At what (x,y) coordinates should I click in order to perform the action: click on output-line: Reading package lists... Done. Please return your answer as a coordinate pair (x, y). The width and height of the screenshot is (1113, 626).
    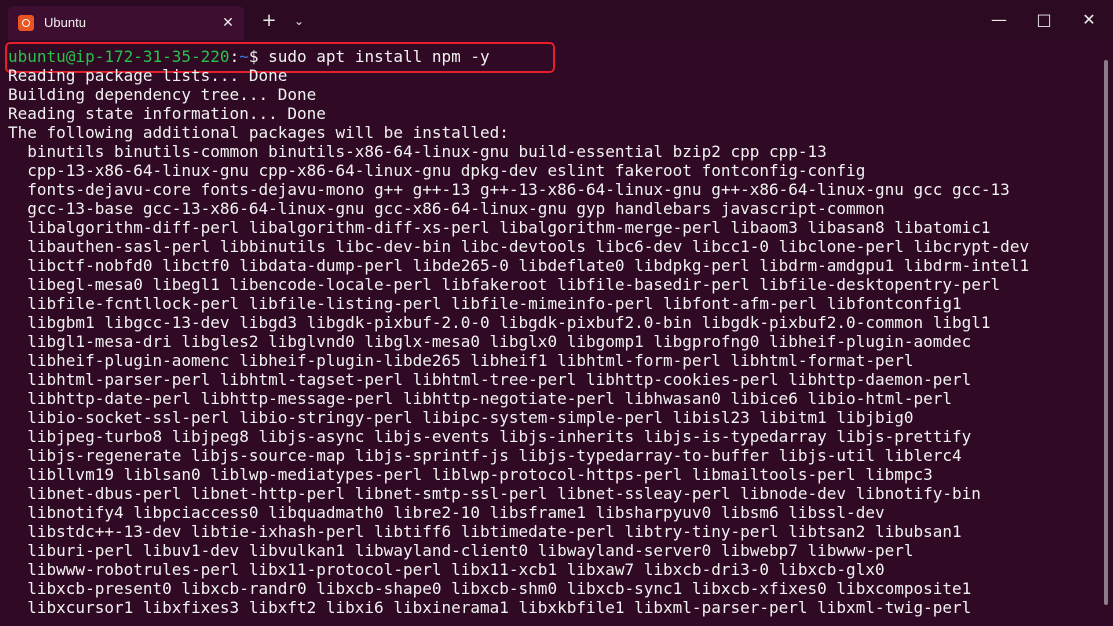
    Looking at the image, I should click on (148, 75).